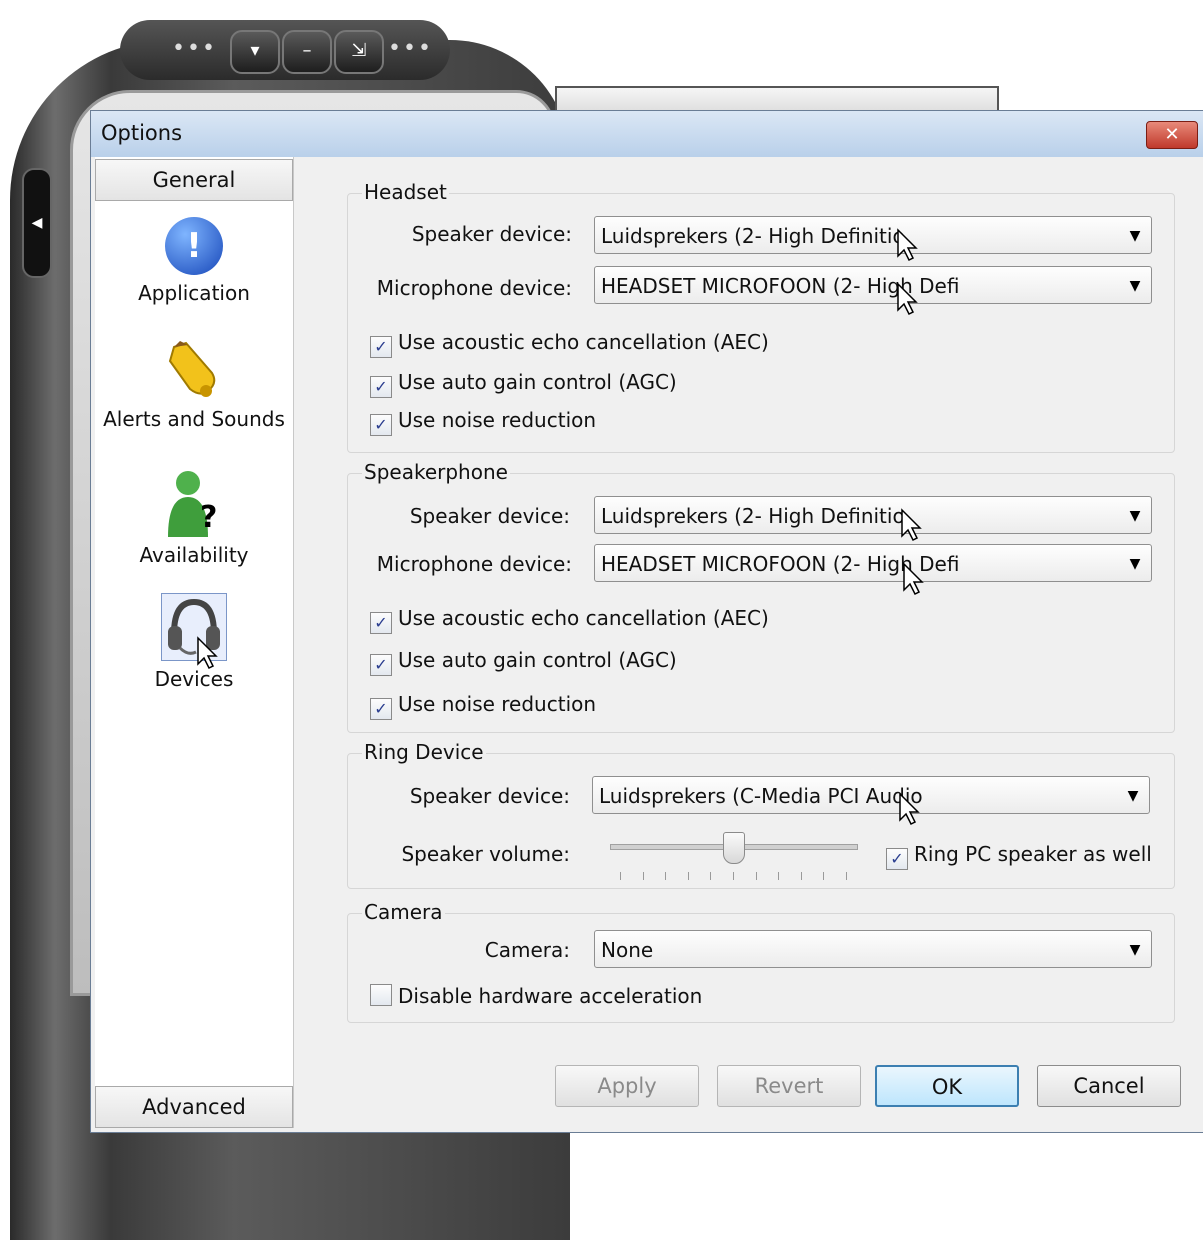 This screenshot has width=1203, height=1240. What do you see at coordinates (194, 555) in the screenshot?
I see `sidebar-item-label: Availability` at bounding box center [194, 555].